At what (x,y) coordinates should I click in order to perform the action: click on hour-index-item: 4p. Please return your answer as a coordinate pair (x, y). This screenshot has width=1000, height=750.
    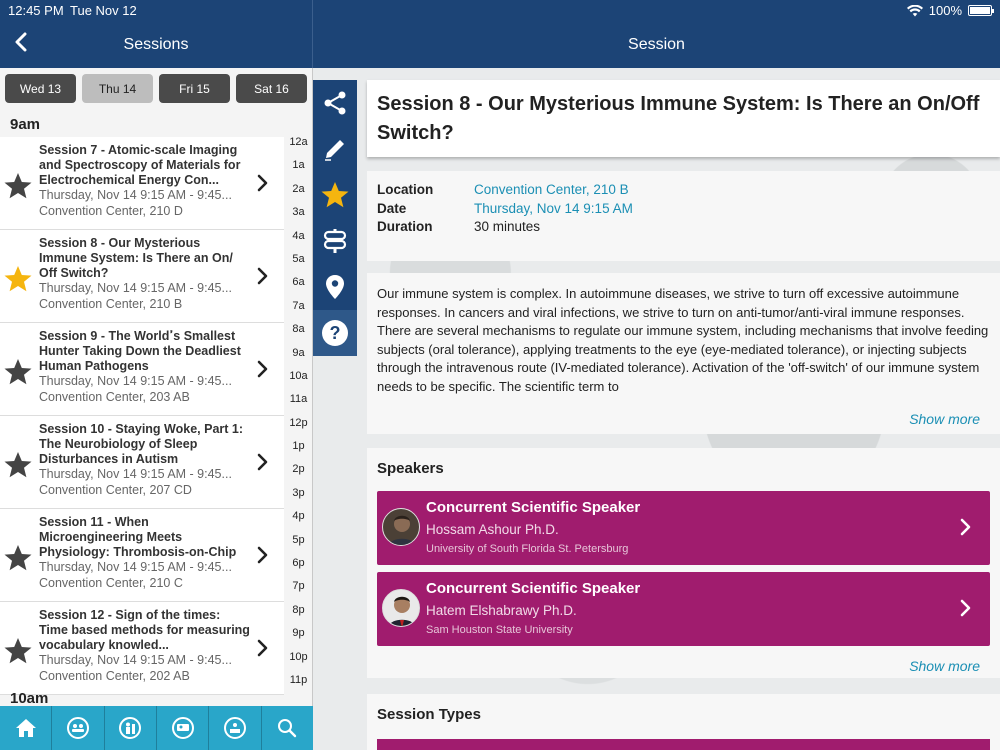
    Looking at the image, I should click on (298, 516).